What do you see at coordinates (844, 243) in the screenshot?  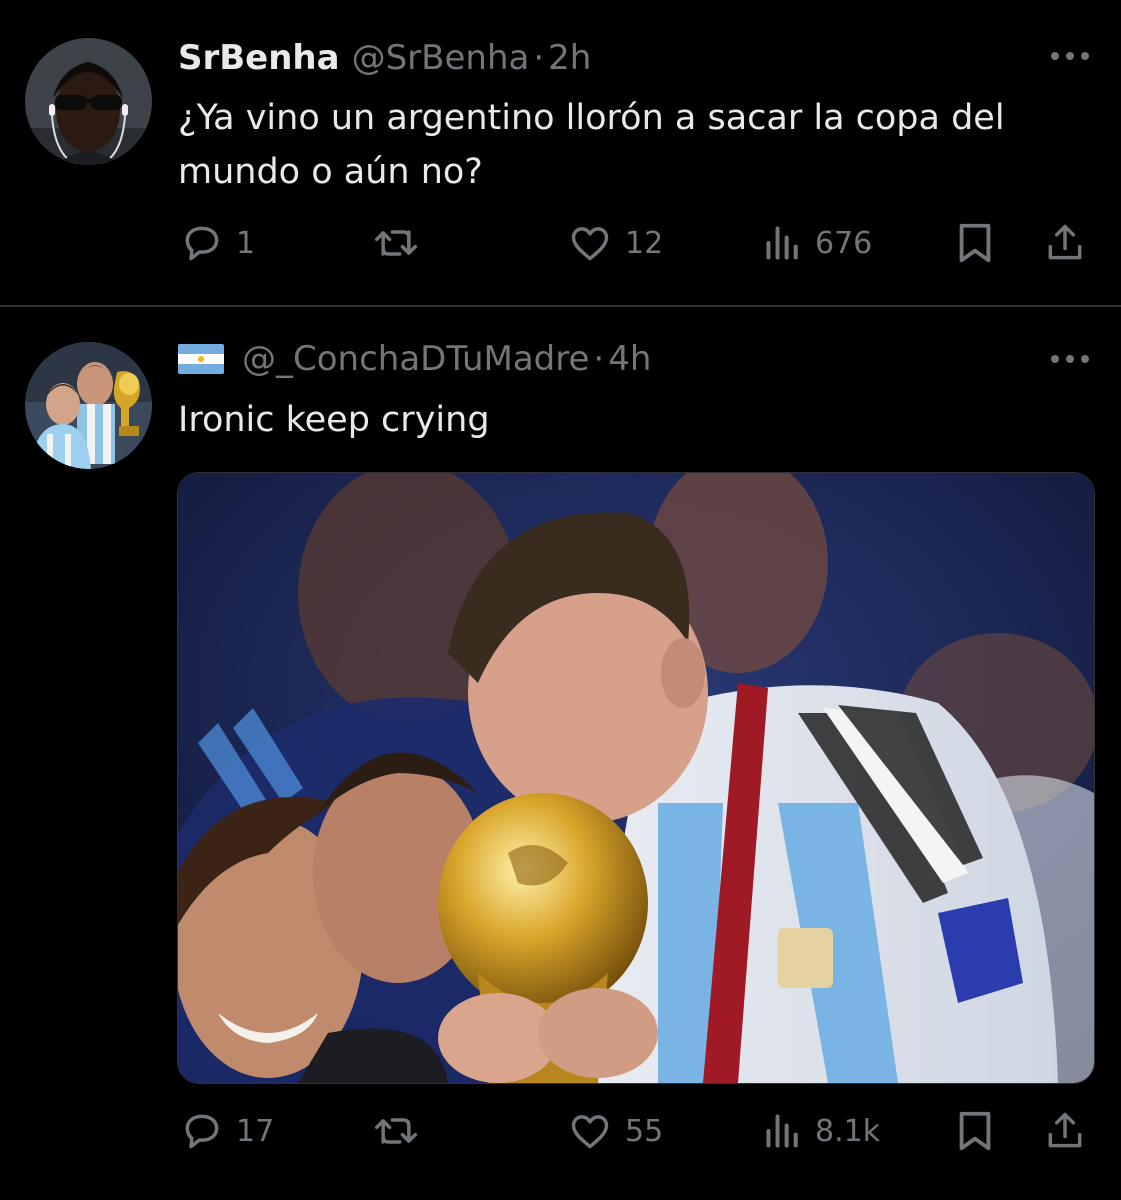 I see `view-count: 676` at bounding box center [844, 243].